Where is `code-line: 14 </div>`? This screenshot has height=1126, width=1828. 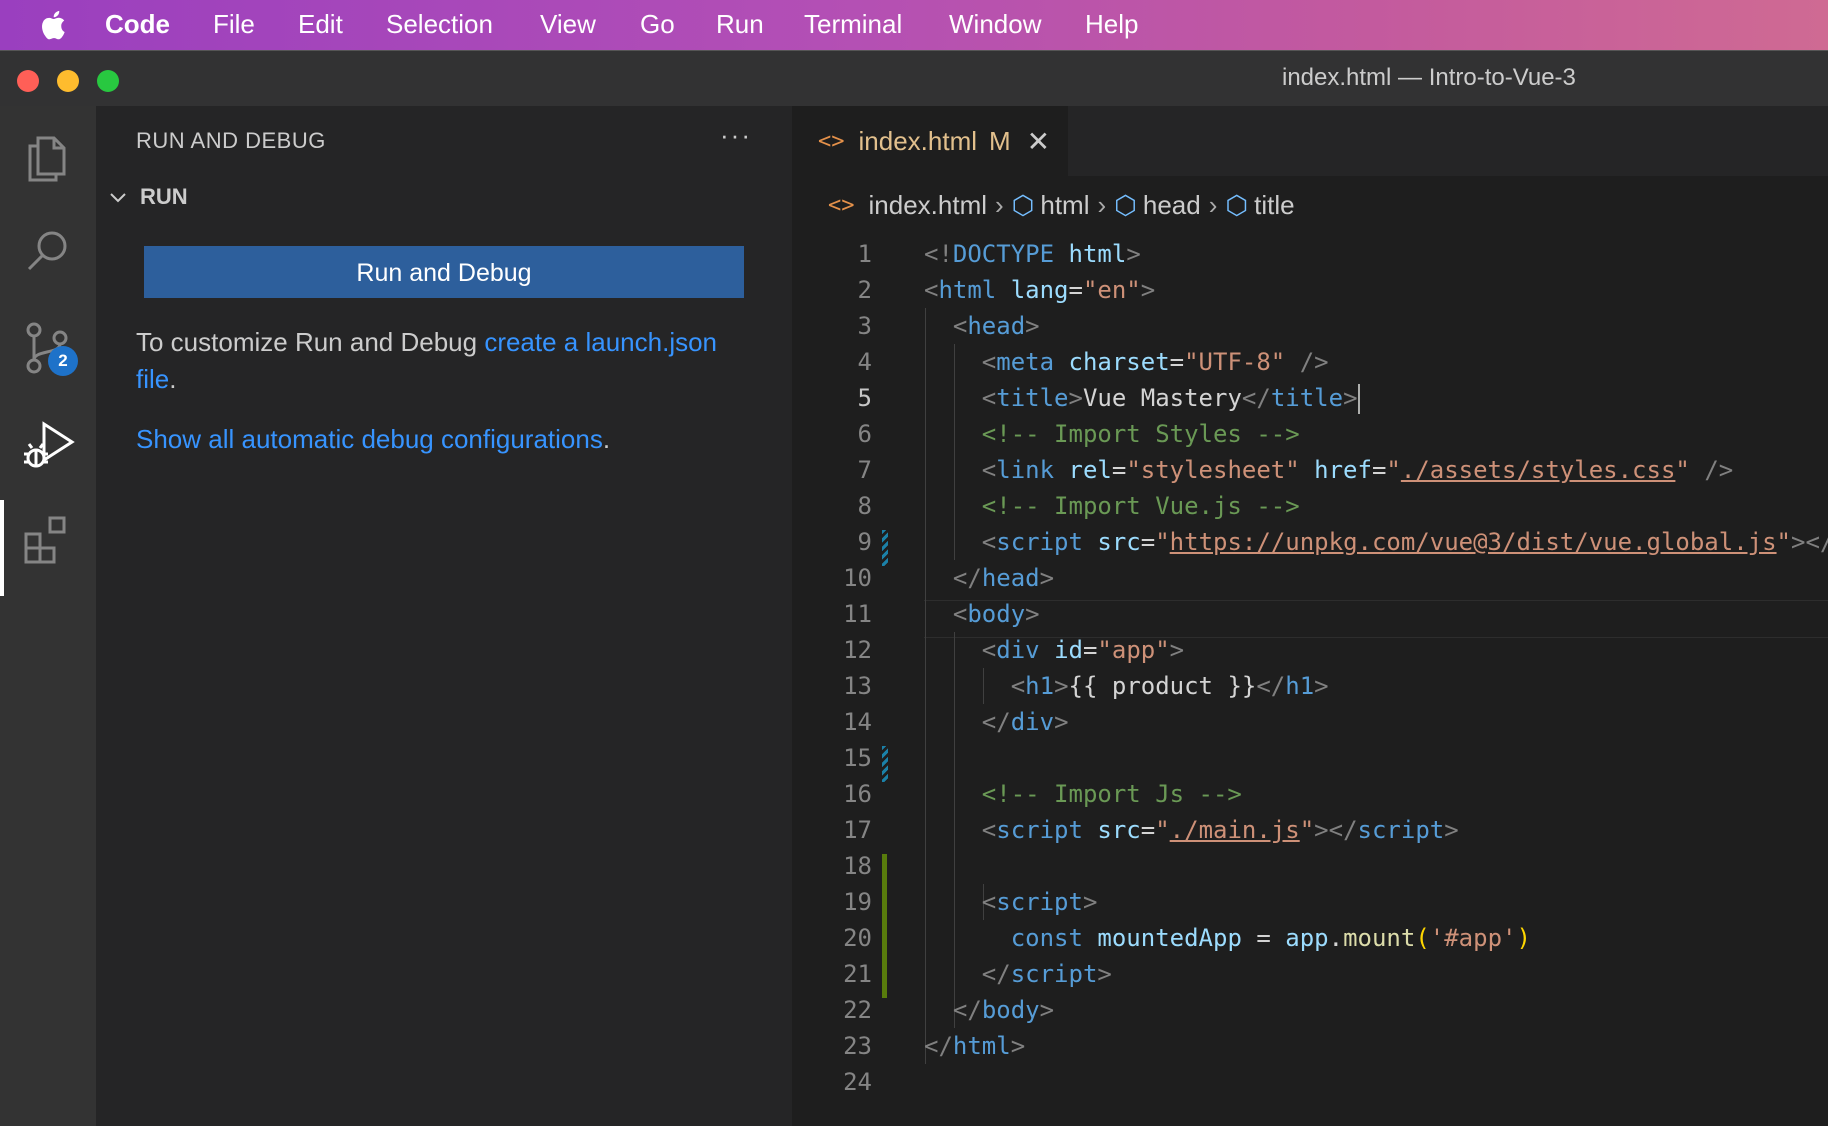
code-line: 14 </div> is located at coordinates (1310, 722).